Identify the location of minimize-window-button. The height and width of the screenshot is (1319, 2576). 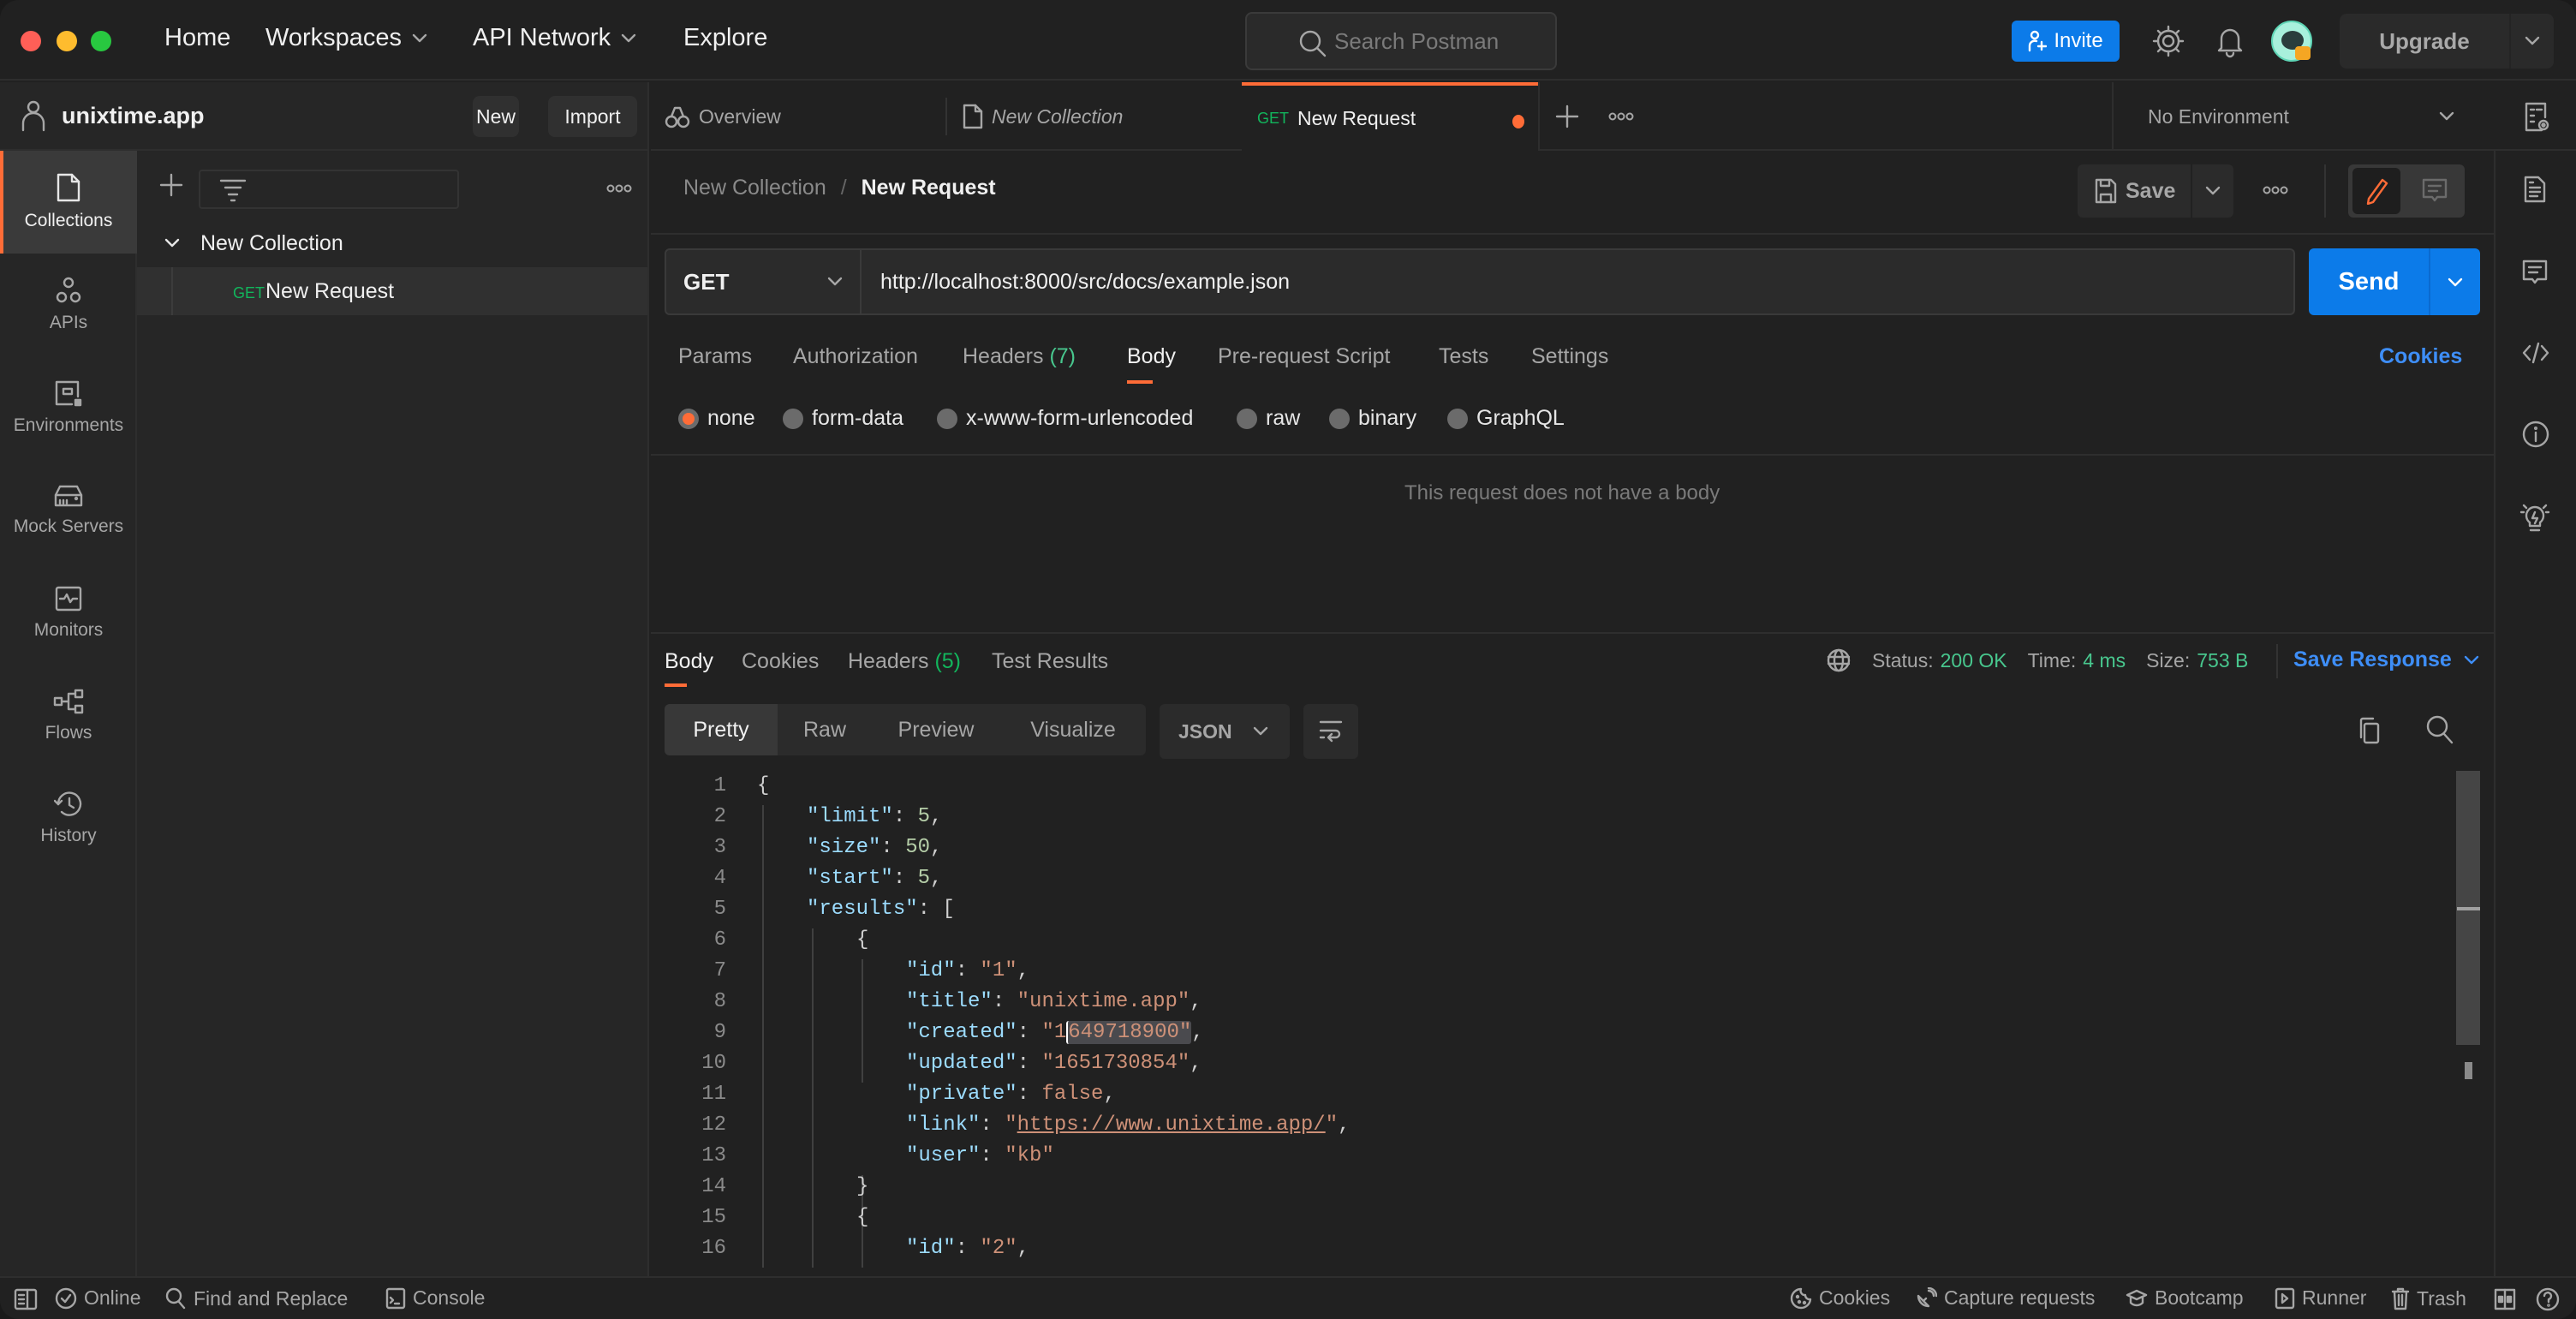
(67, 41).